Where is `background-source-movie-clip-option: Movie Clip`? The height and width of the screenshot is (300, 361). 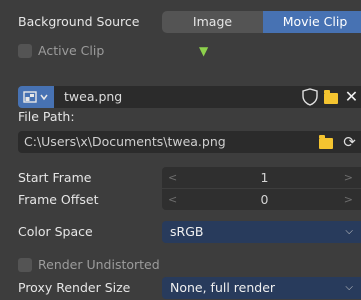
background-source-movie-clip-option: Movie Clip is located at coordinates (312, 22).